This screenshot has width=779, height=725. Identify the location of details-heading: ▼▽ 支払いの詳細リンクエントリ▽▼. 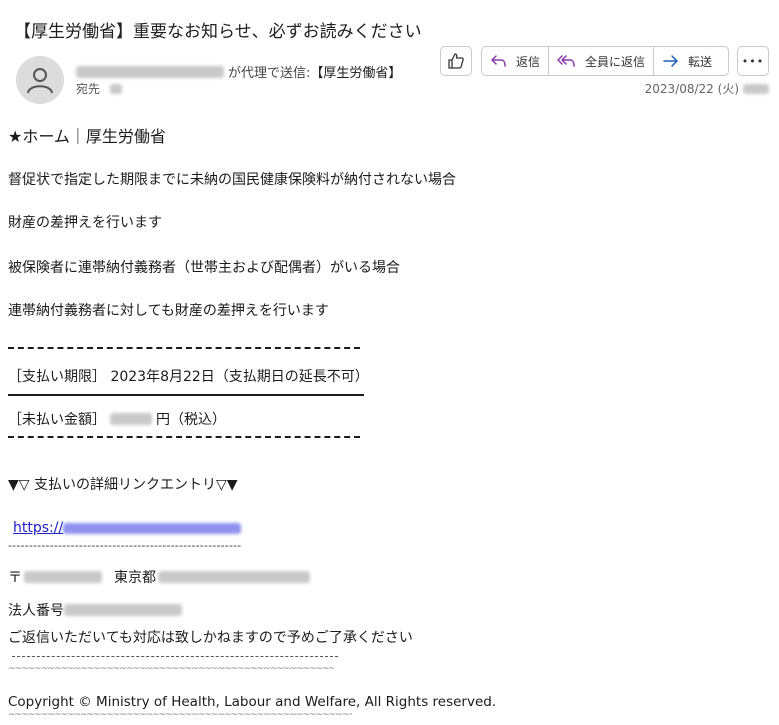
(123, 485).